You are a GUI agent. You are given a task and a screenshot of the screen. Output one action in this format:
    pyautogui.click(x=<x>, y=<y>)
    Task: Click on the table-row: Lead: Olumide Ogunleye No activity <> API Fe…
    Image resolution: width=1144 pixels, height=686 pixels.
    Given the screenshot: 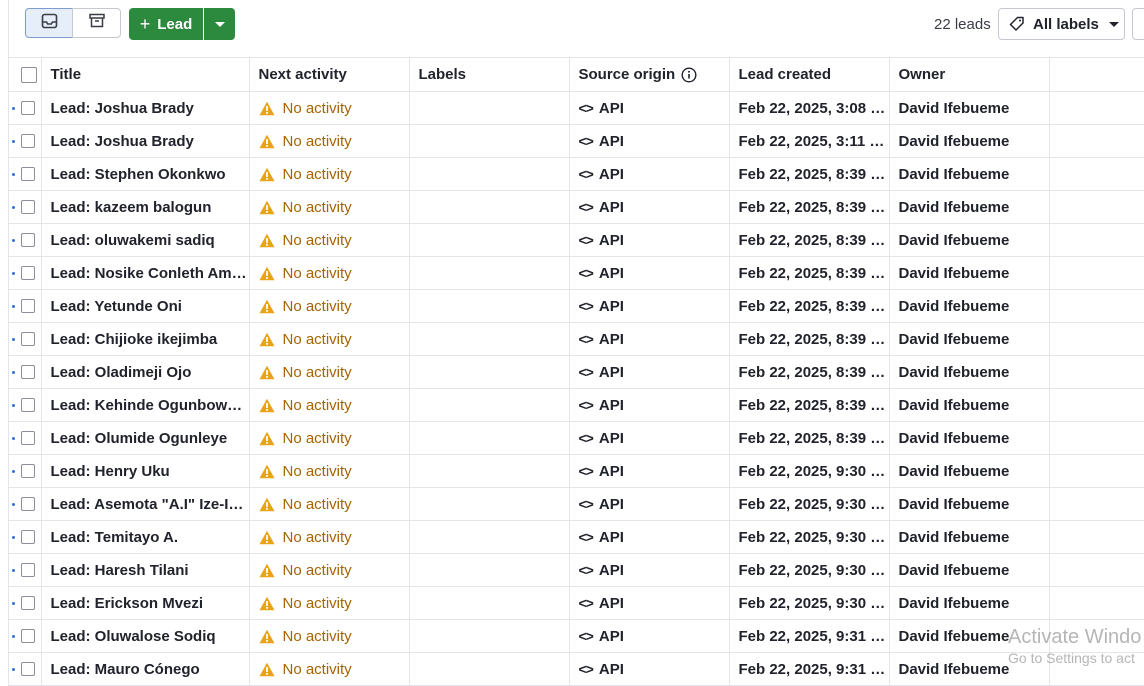 What is the action you would take?
    pyautogui.click(x=576, y=438)
    